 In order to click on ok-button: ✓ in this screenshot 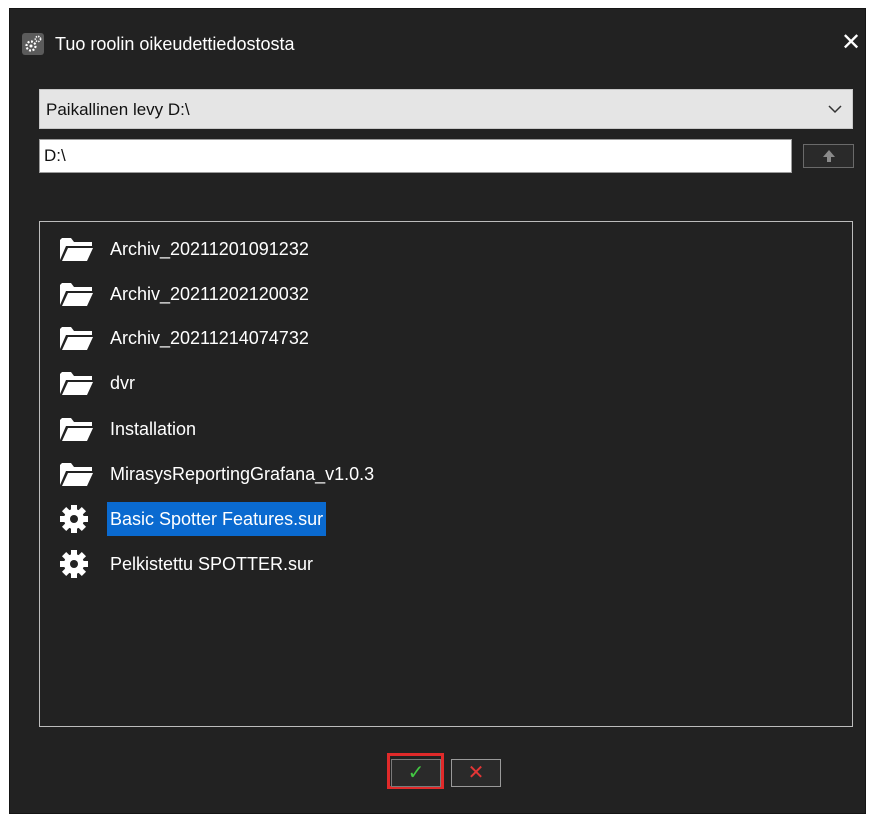, I will do `click(416, 773)`.